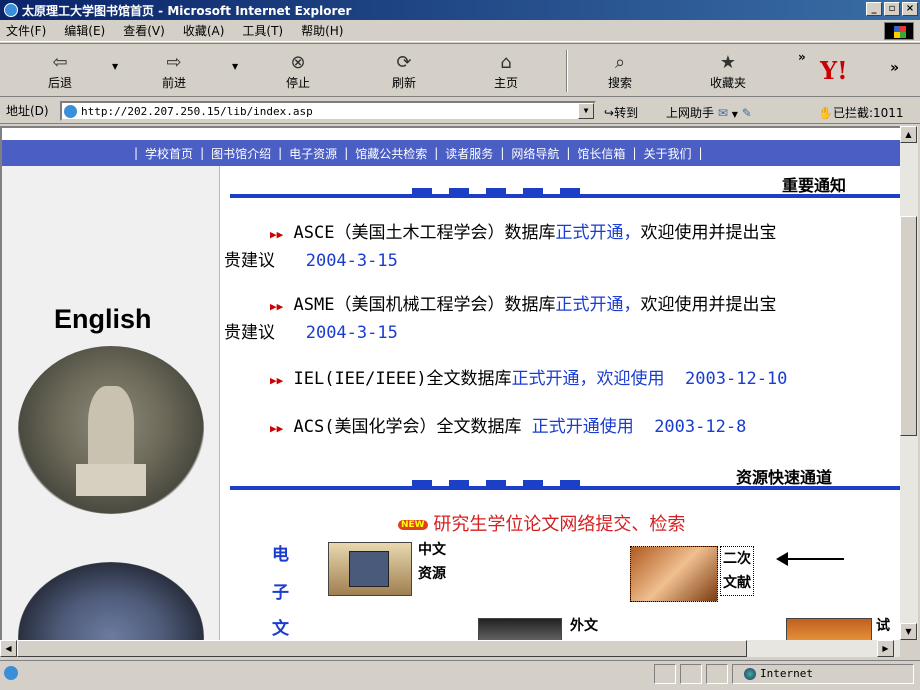 The height and width of the screenshot is (690, 920). I want to click on blocked-count: 已拦截:1011, so click(868, 113).